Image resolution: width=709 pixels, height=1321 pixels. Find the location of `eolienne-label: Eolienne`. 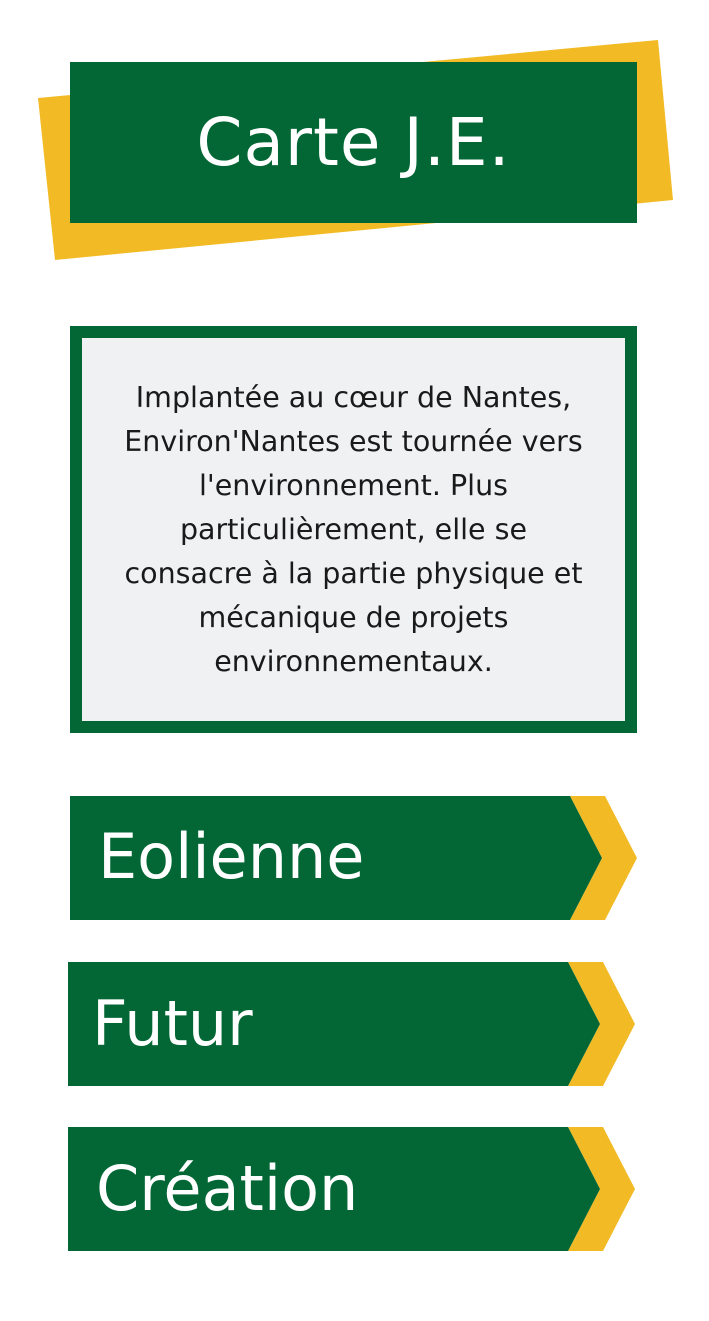

eolienne-label: Eolienne is located at coordinates (231, 856).